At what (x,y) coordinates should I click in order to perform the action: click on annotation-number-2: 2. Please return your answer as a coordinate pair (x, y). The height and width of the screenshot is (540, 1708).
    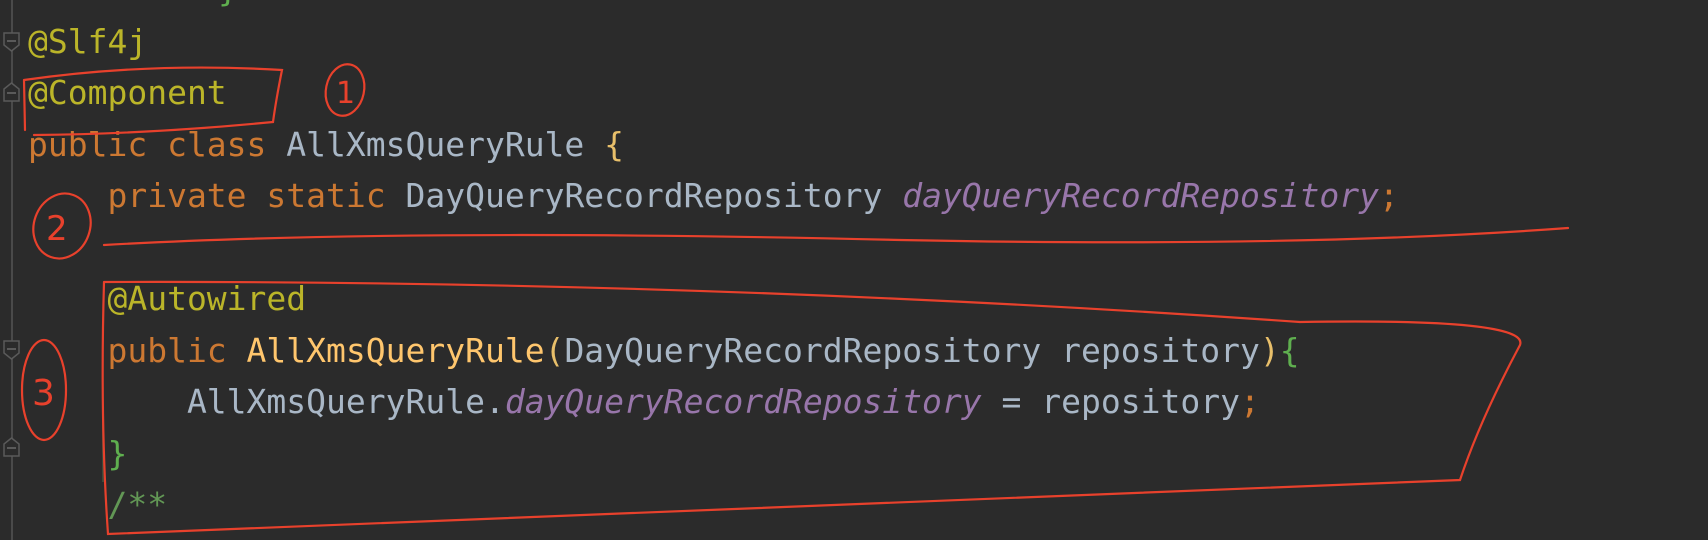
    Looking at the image, I should click on (57, 229).